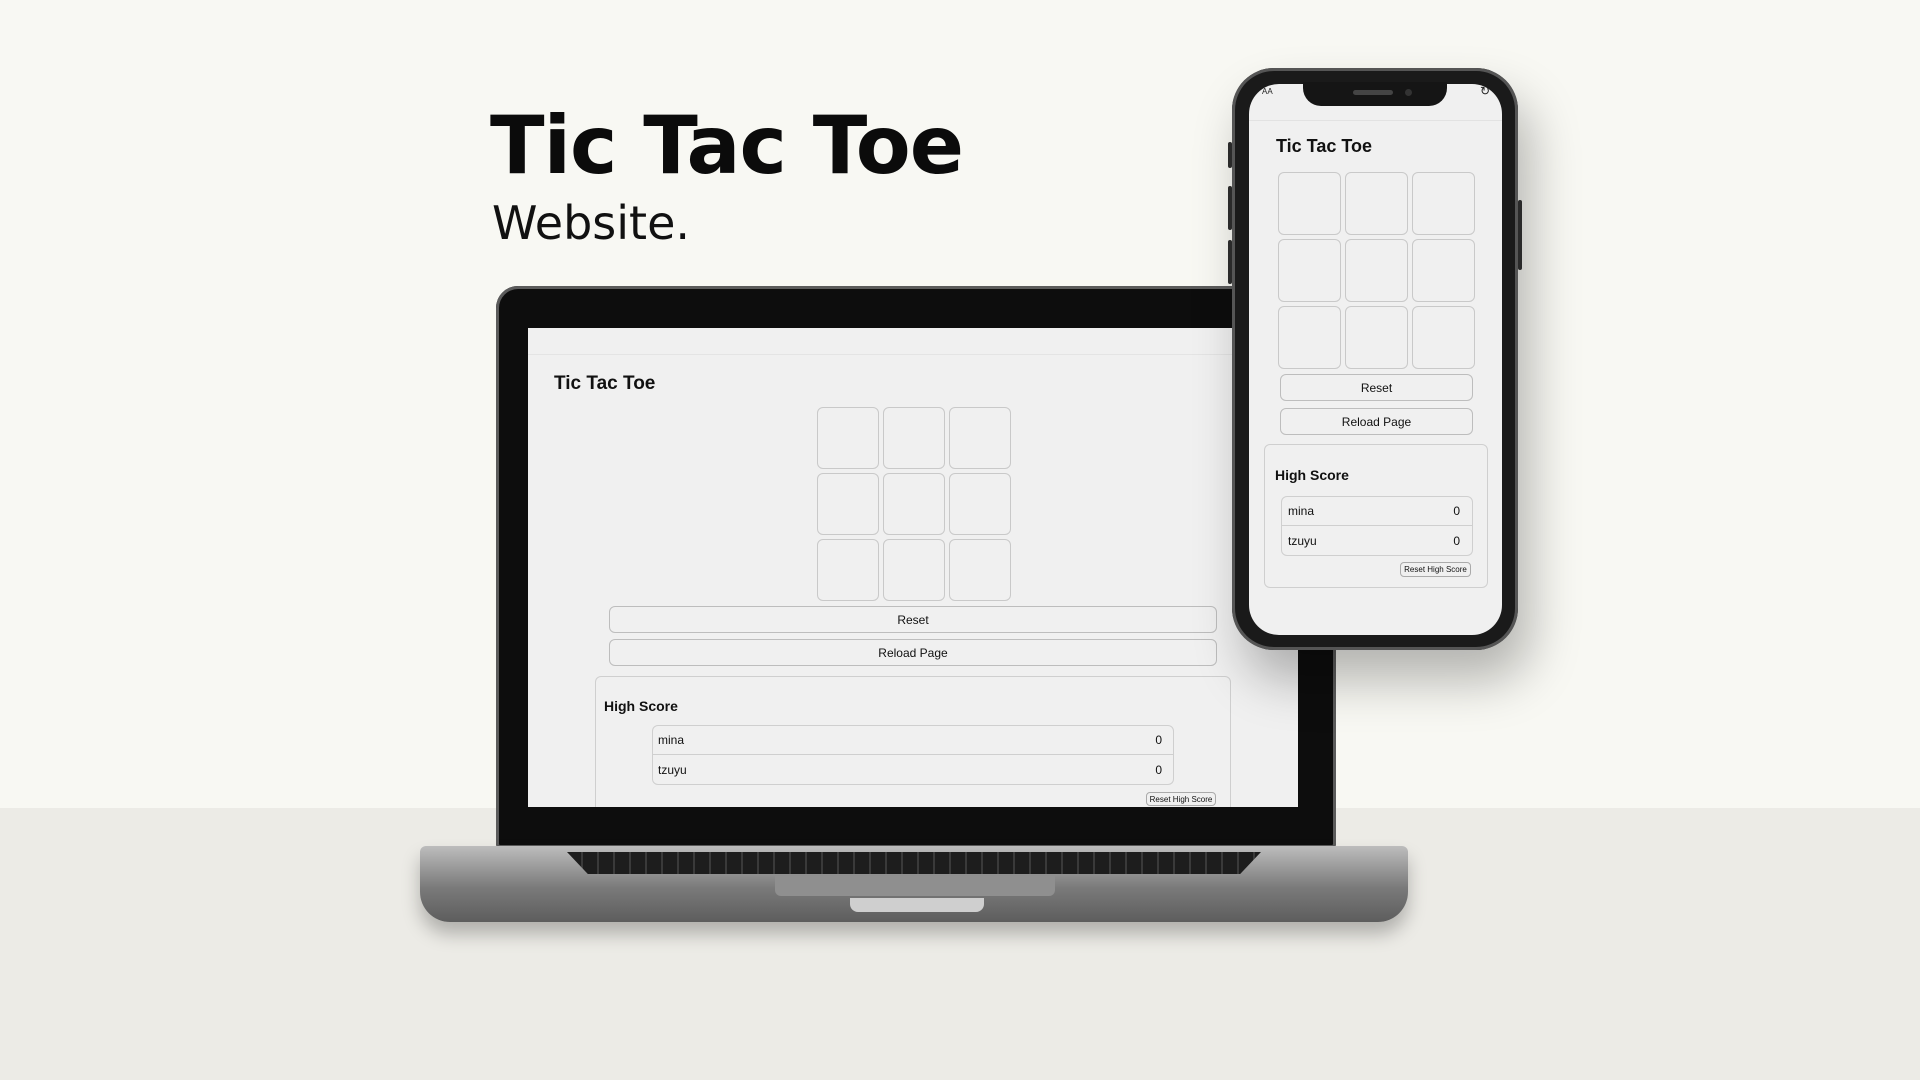  I want to click on phone-high-score-heading: High Score, so click(1312, 475).